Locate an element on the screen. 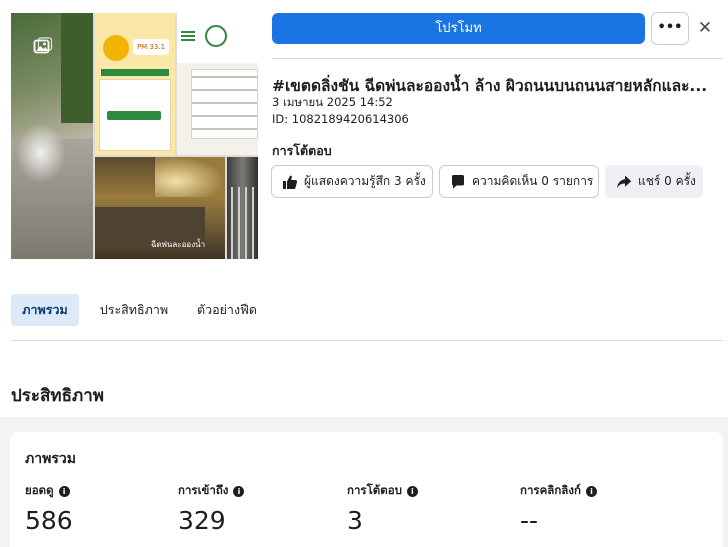  image-icon is located at coordinates (43, 45).